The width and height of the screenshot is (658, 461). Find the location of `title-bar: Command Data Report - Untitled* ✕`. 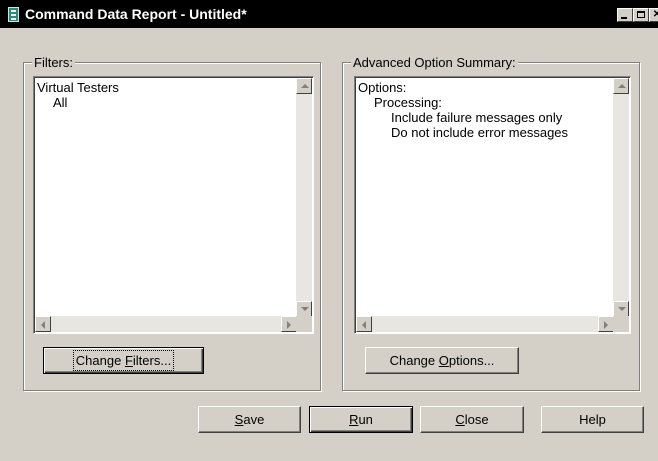

title-bar: Command Data Report - Untitled* ✕ is located at coordinates (329, 14).